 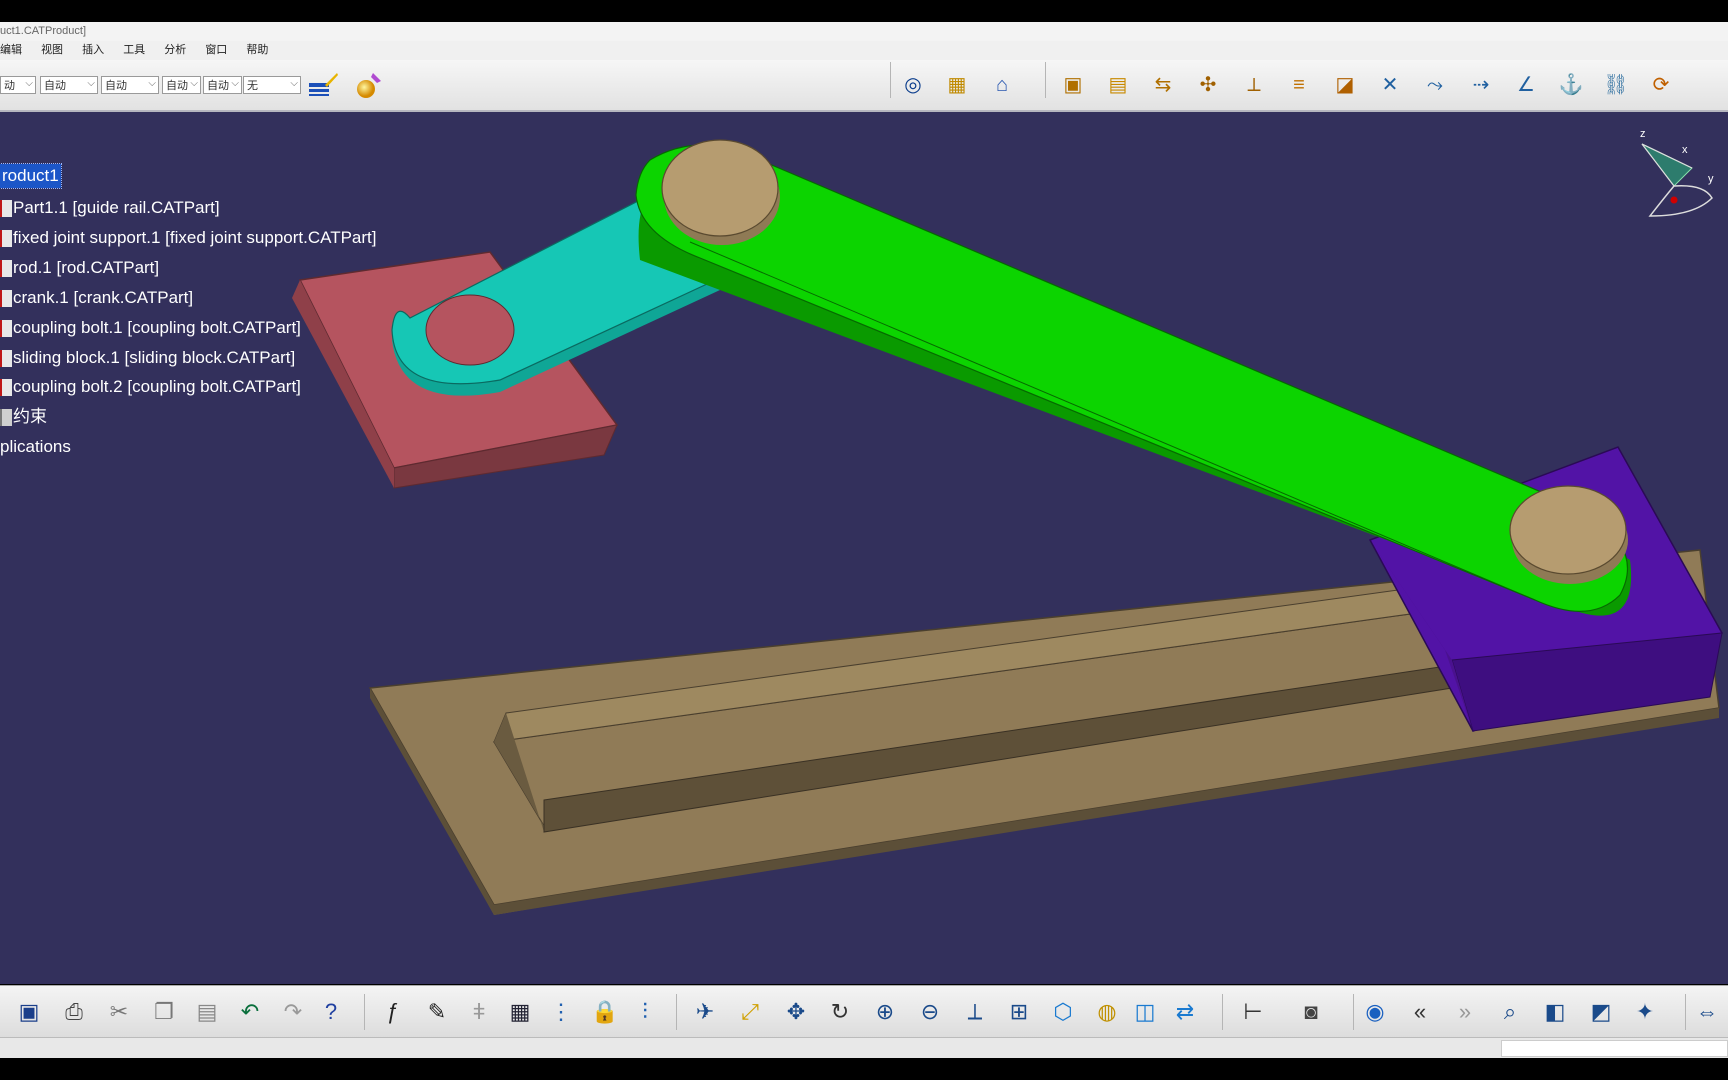 What do you see at coordinates (164, 1012) in the screenshot?
I see `copy-icon: ❐` at bounding box center [164, 1012].